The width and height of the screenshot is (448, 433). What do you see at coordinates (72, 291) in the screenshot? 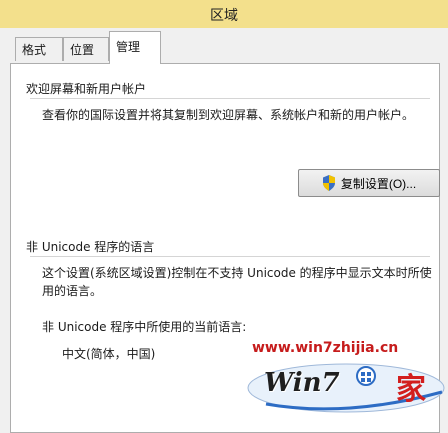
I see `non-unicode-description-line2: 用的语言。` at bounding box center [72, 291].